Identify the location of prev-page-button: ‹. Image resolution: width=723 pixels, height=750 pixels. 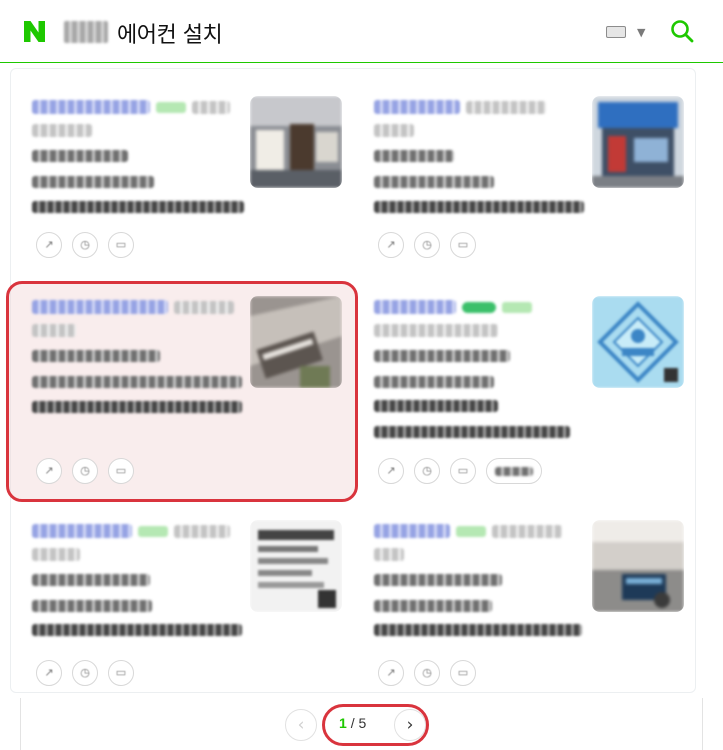
(301, 725).